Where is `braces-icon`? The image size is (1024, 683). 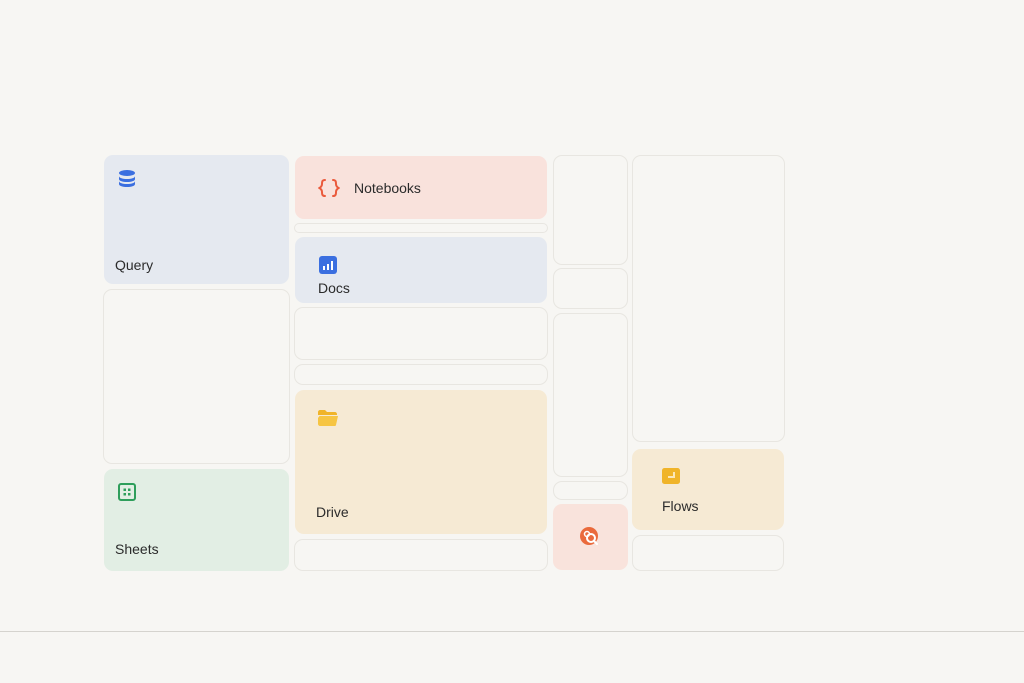 braces-icon is located at coordinates (329, 188).